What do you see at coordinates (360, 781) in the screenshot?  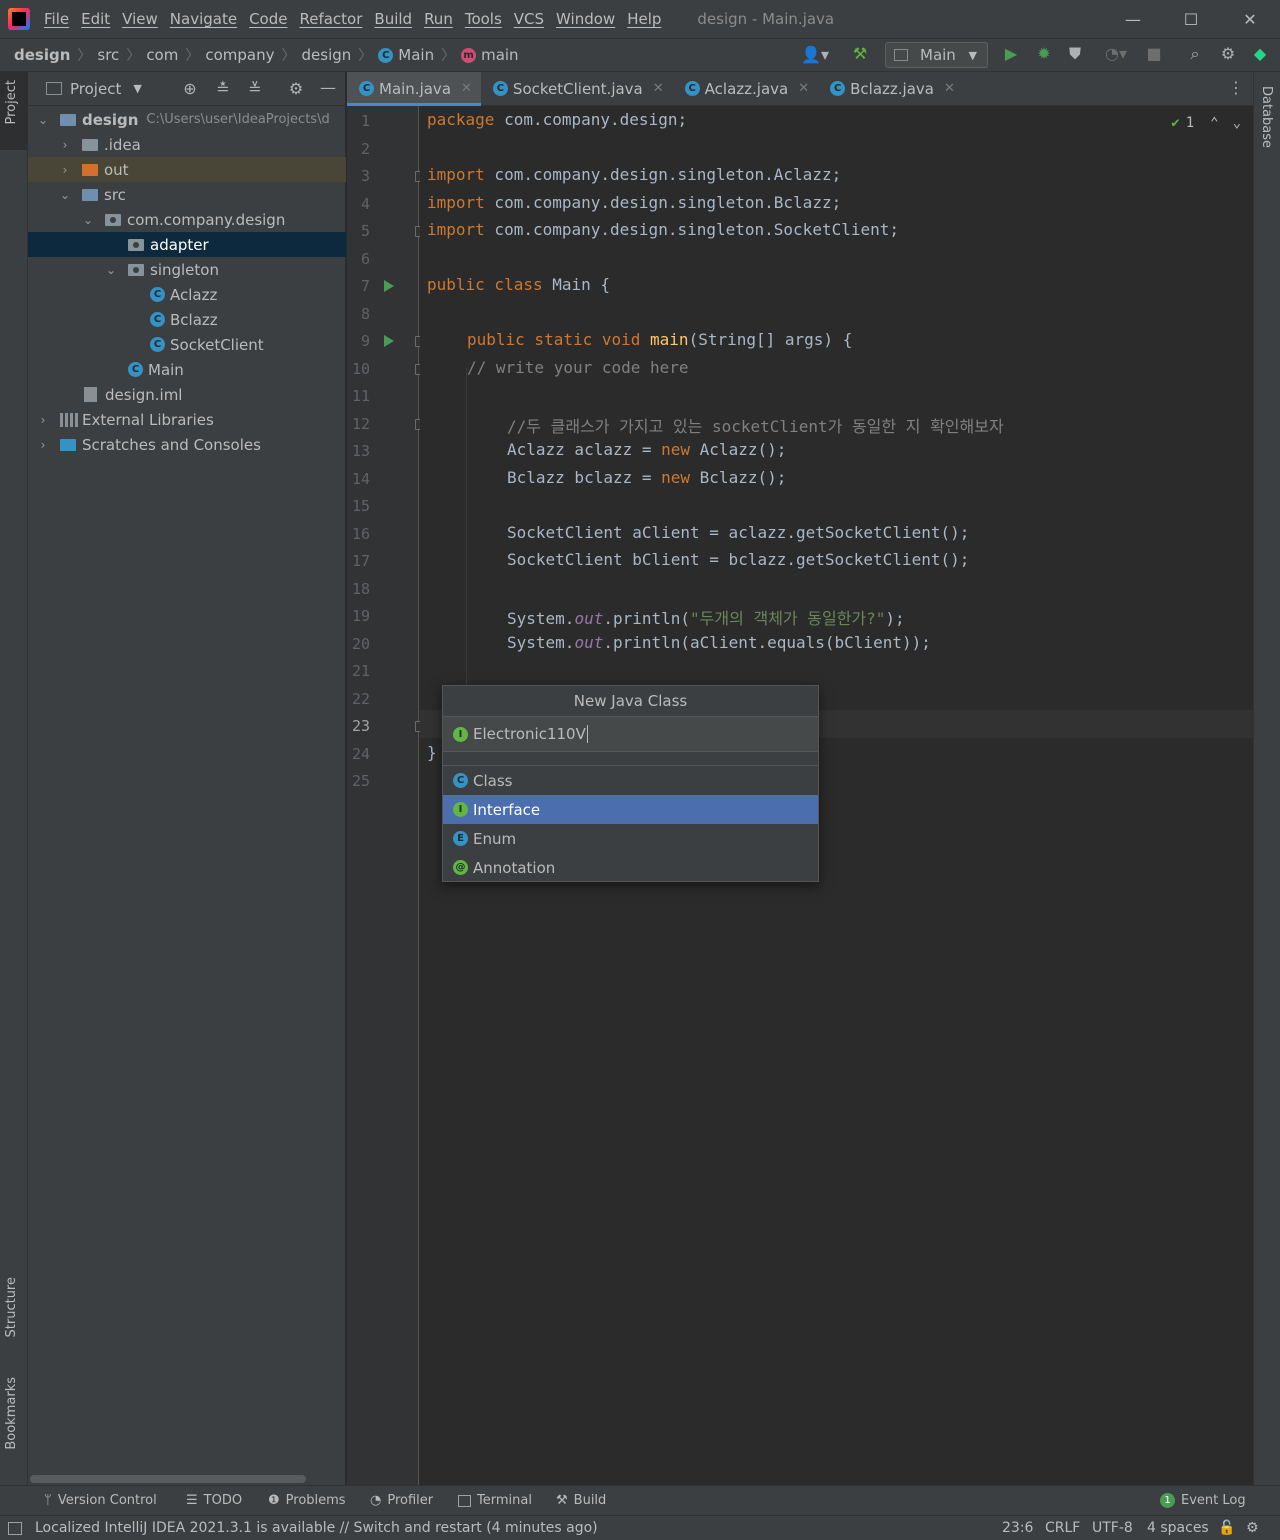 I see `line-number: 25` at bounding box center [360, 781].